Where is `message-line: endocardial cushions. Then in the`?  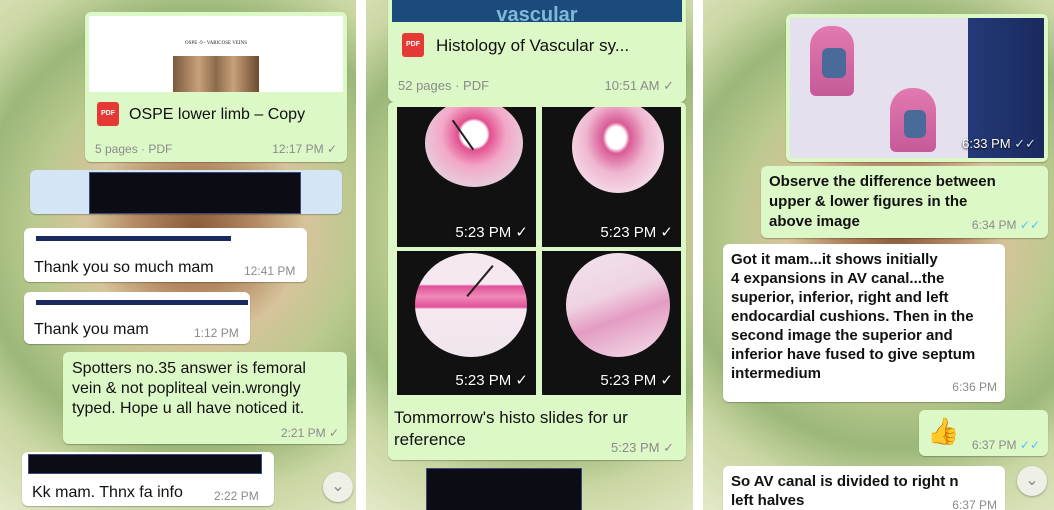 message-line: endocardial cushions. Then in the is located at coordinates (852, 316).